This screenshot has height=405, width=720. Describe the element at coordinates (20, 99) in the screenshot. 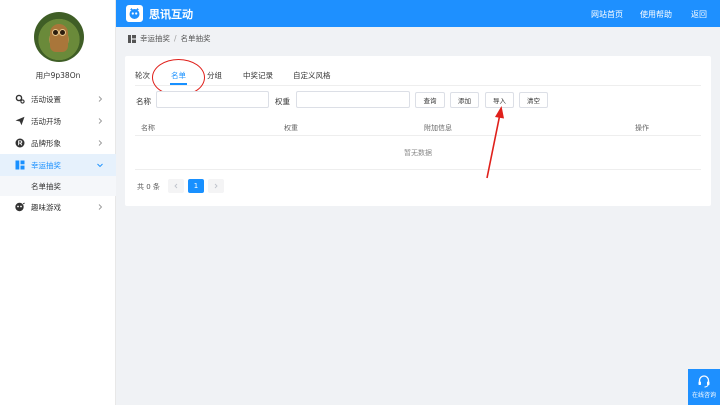

I see `gear-icon` at that location.